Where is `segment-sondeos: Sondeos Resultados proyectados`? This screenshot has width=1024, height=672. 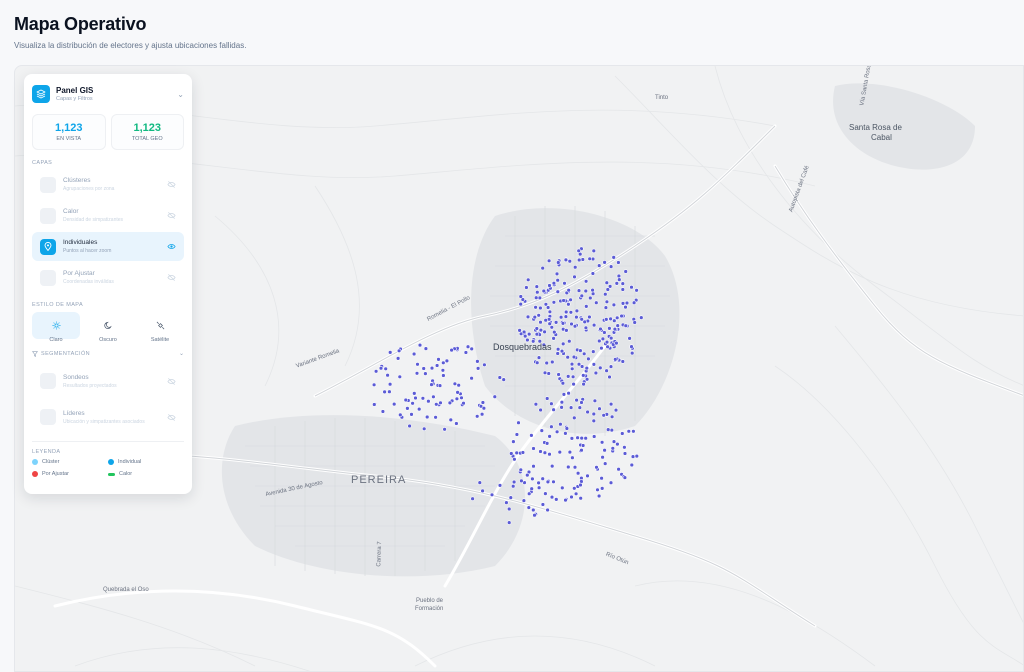 segment-sondeos: Sondeos Resultados proyectados is located at coordinates (108, 381).